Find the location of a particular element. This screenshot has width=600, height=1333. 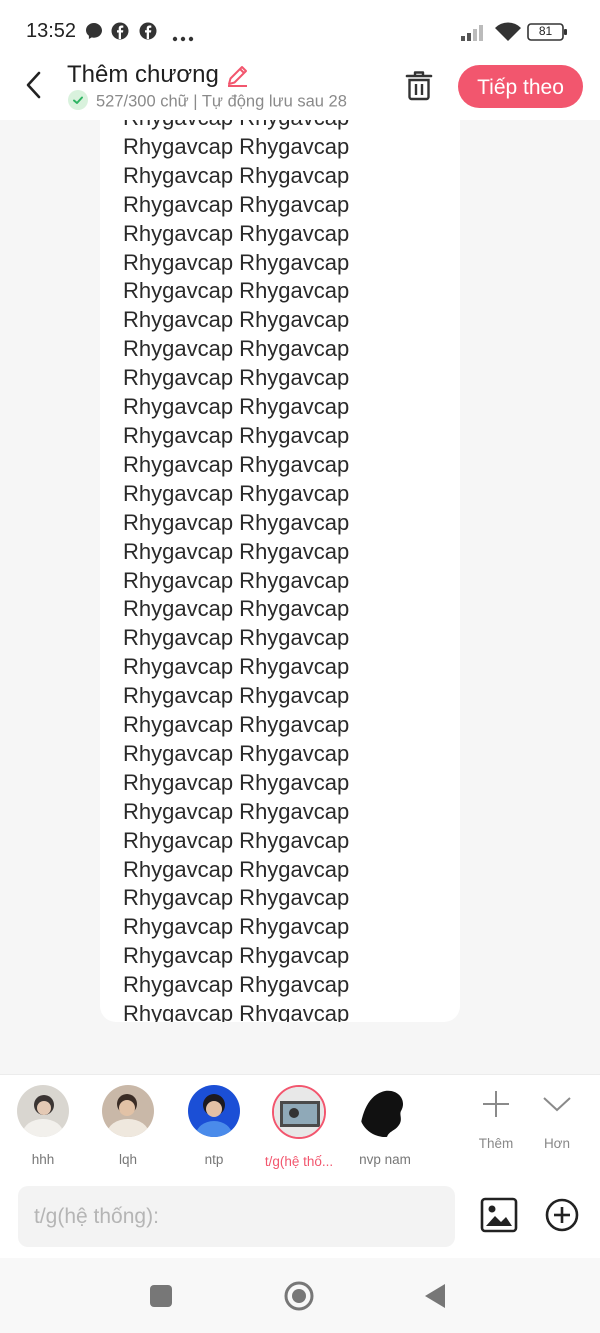

check-icon is located at coordinates (78, 100).